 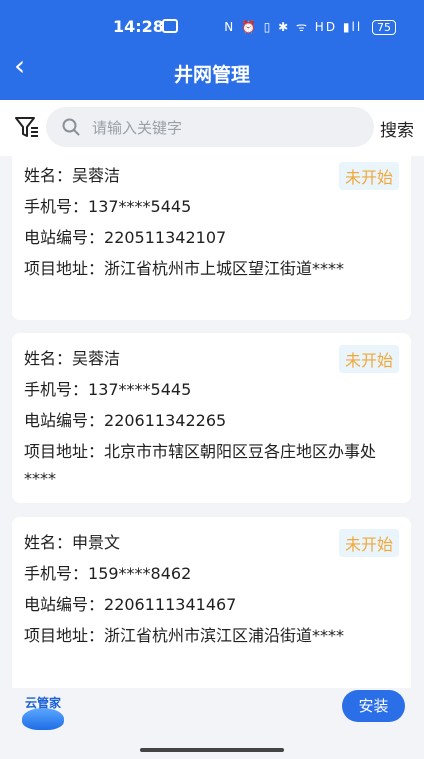 I want to click on status-indicators: N ⏰ ▯ ✱ ᯤ HD ▮ll, so click(x=293, y=27).